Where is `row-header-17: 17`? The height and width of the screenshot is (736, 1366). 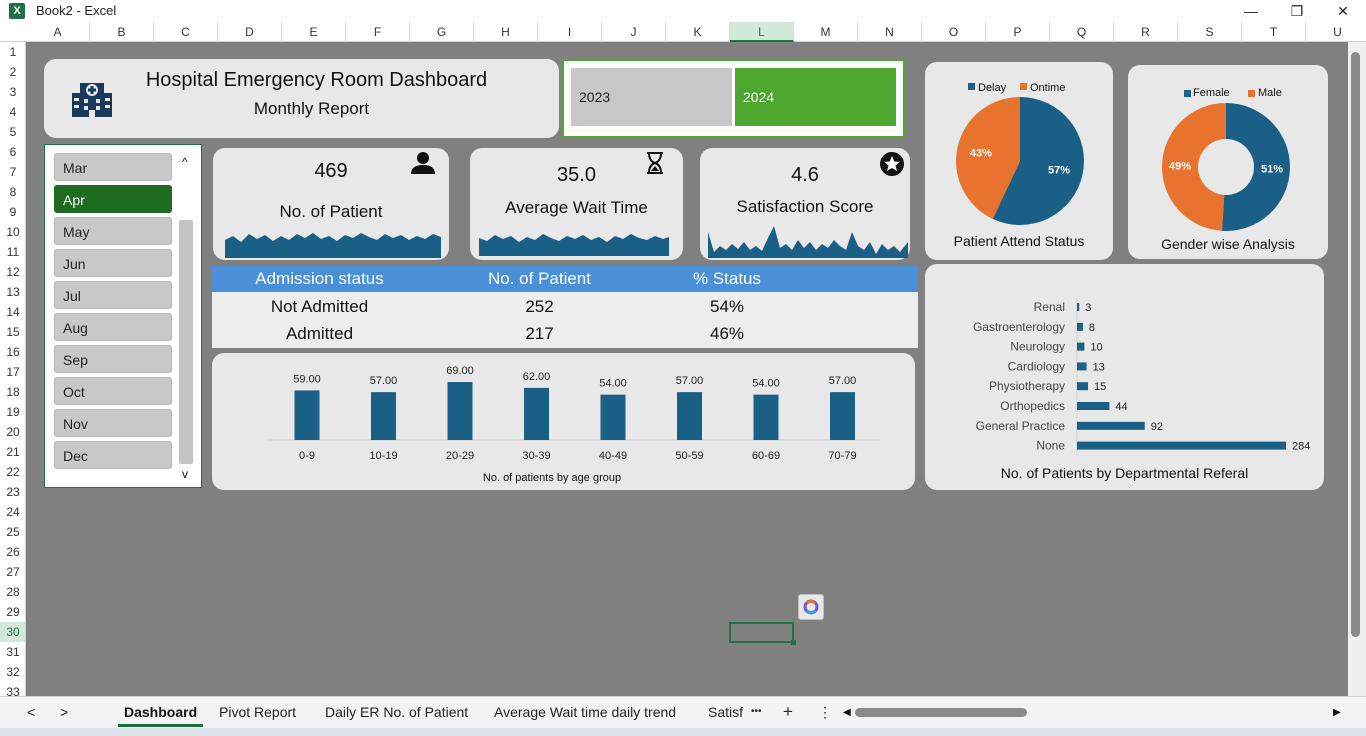
row-header-17: 17 is located at coordinates (12, 372).